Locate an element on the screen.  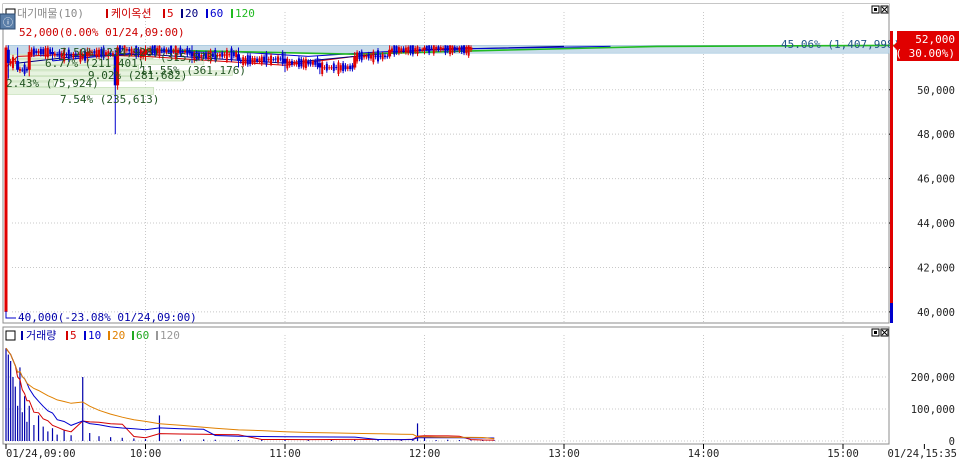
legend-ma20: 20 is located at coordinates (191, 13).